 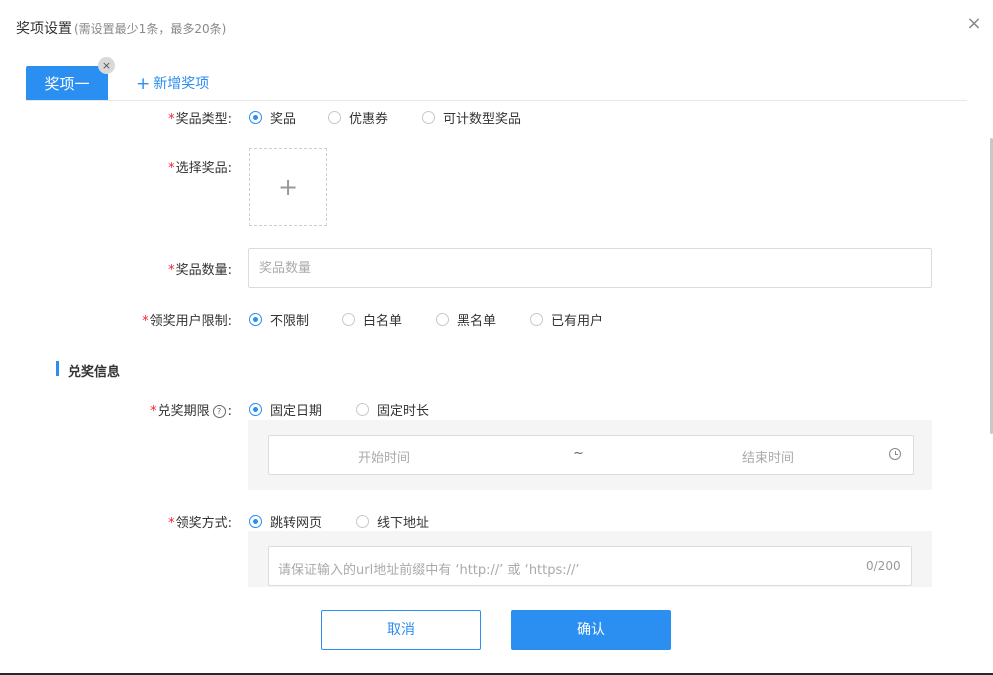 I want to click on radio-user-limit-blacklist: 黑名单, so click(x=466, y=319).